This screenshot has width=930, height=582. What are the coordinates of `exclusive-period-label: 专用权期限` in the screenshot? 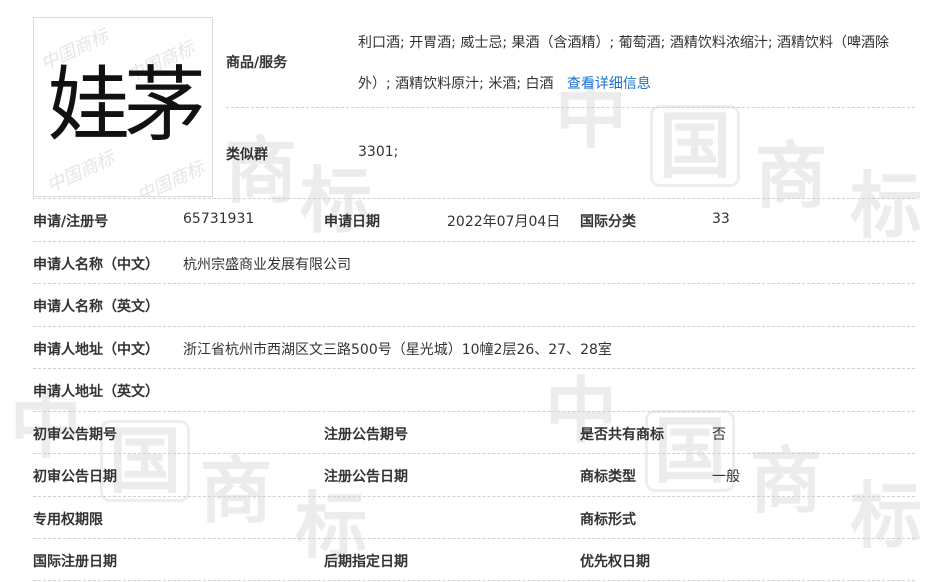 It's located at (68, 520).